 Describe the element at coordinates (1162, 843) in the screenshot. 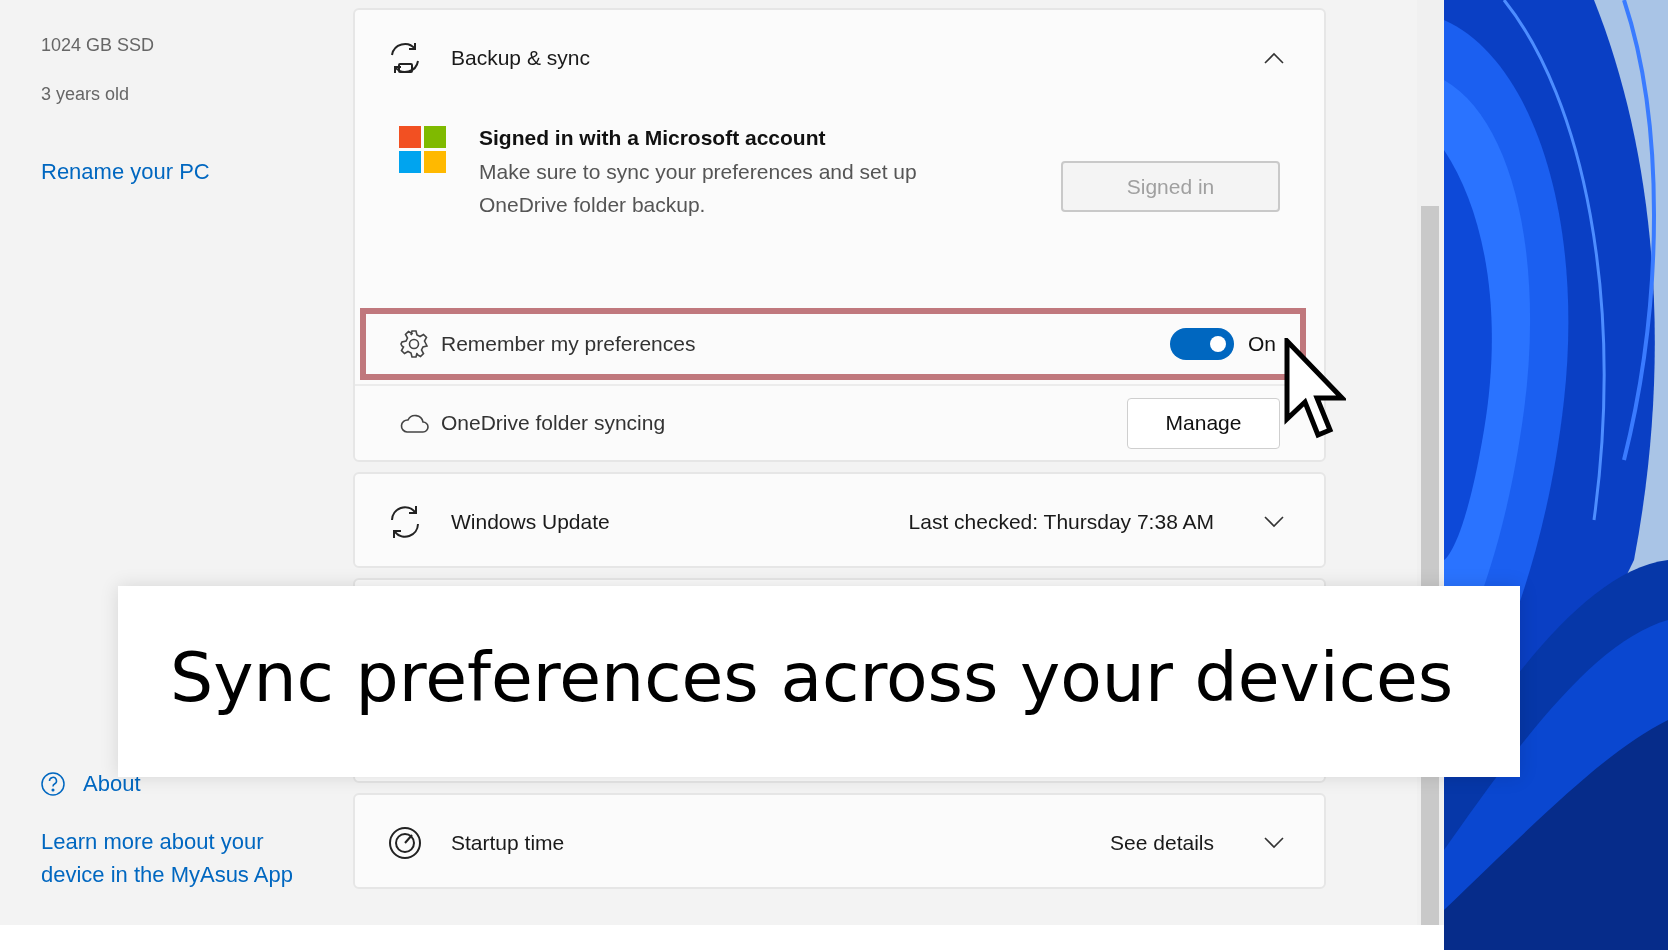

I see `status-text: See details` at that location.